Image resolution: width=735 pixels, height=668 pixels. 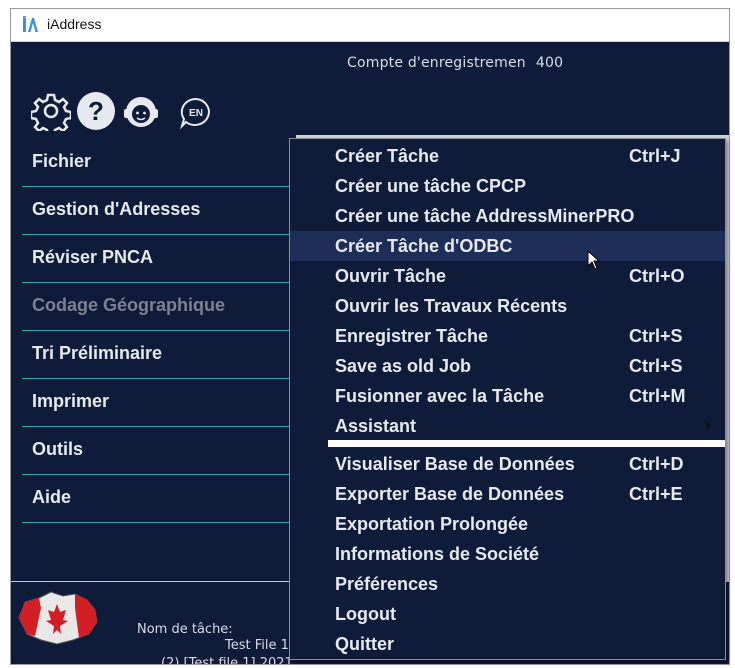 I want to click on language-en-icon: EN, so click(x=196, y=113).